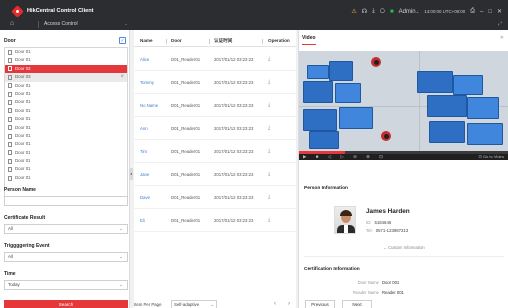 The image size is (508, 308). I want to click on items-per-page-value: Self-adaptive, so click(187, 304).